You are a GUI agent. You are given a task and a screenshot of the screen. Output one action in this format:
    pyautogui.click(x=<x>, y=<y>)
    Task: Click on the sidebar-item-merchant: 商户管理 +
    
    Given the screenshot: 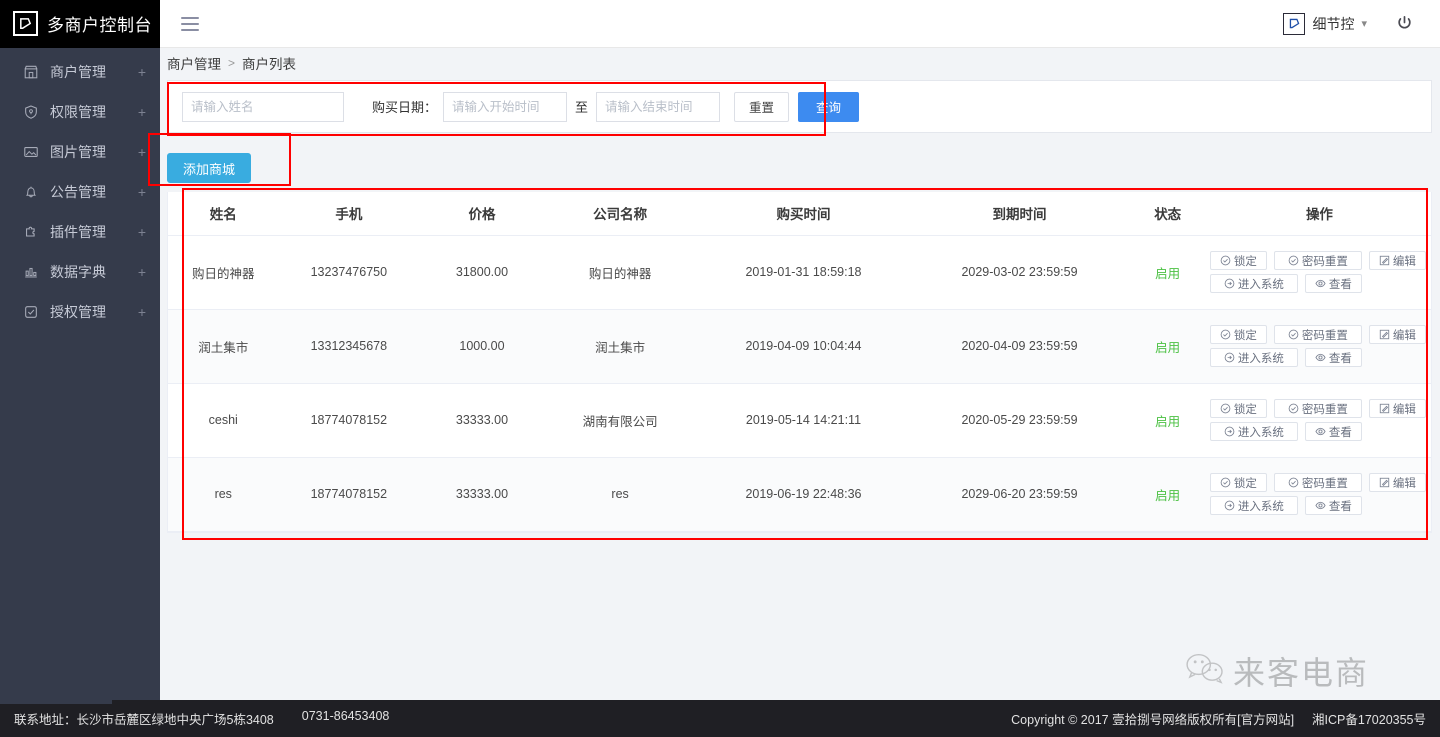 What is the action you would take?
    pyautogui.click(x=80, y=72)
    